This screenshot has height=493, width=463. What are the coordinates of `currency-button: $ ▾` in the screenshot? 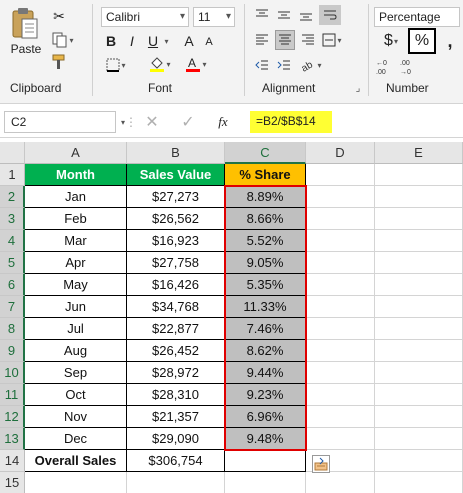 It's located at (391, 41).